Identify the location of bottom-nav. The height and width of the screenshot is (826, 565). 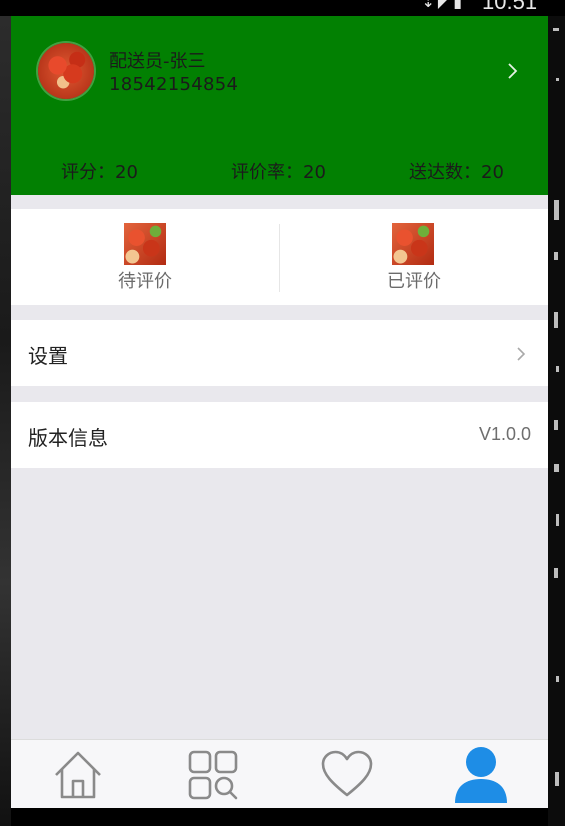
(279, 773).